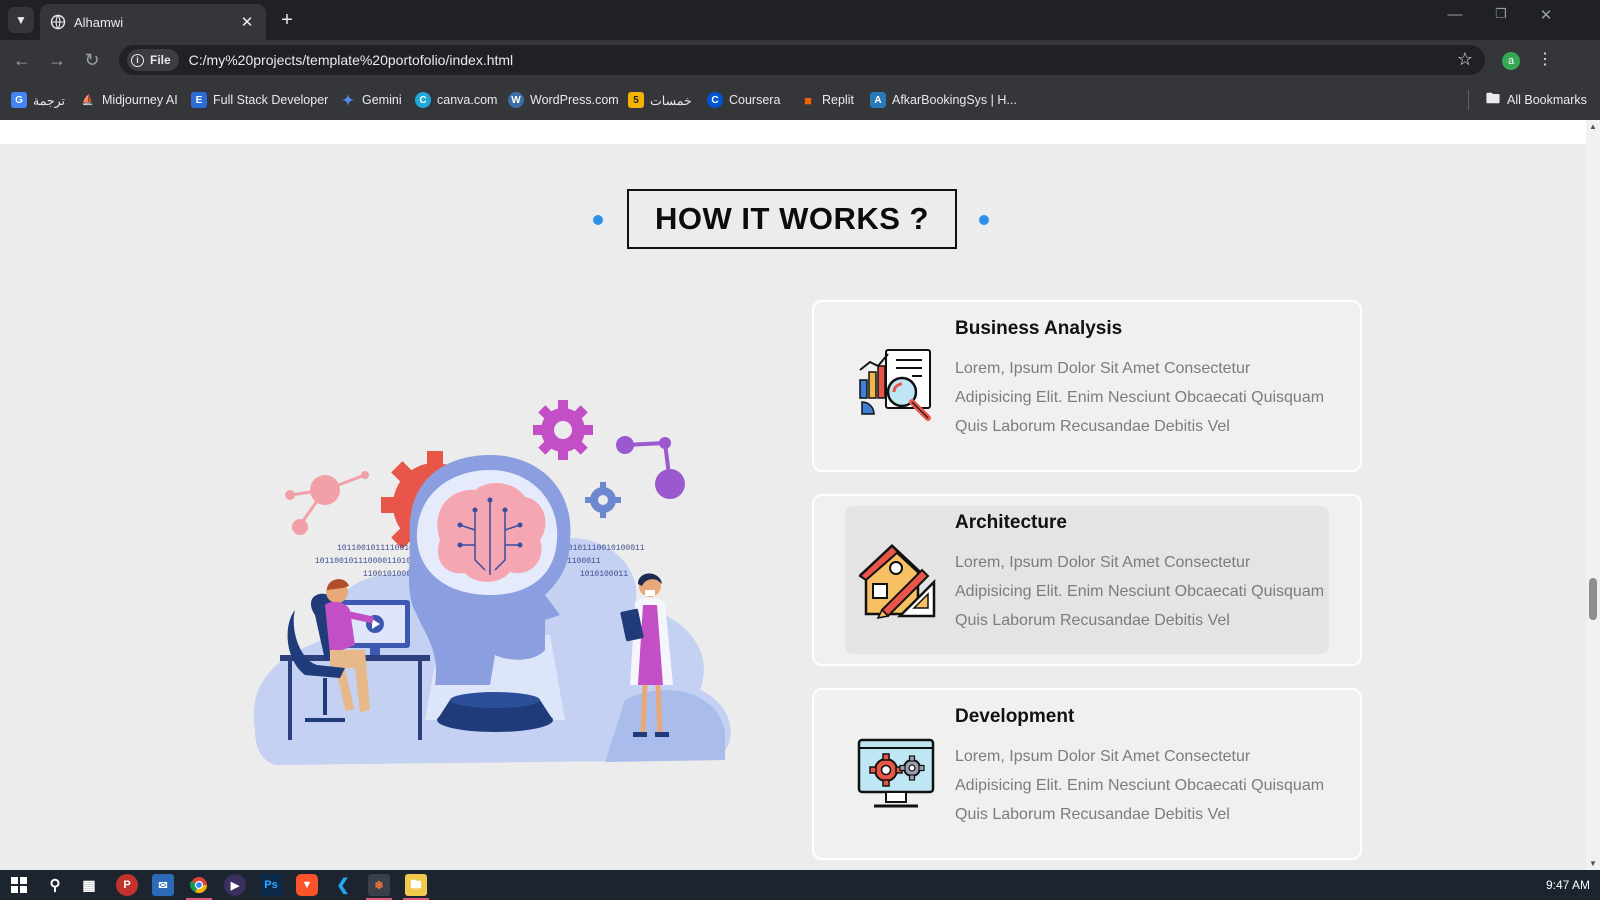 The image size is (1600, 900). What do you see at coordinates (199, 885) in the screenshot?
I see `chrome-icon` at bounding box center [199, 885].